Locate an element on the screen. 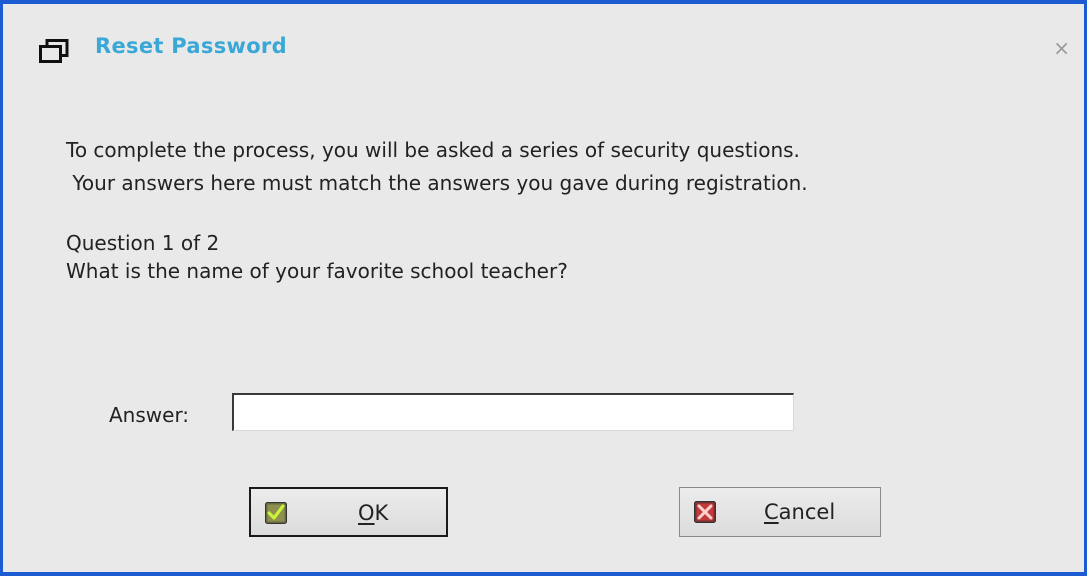 The height and width of the screenshot is (576, 1087). title-bar: Reset Password × is located at coordinates (543, 44).